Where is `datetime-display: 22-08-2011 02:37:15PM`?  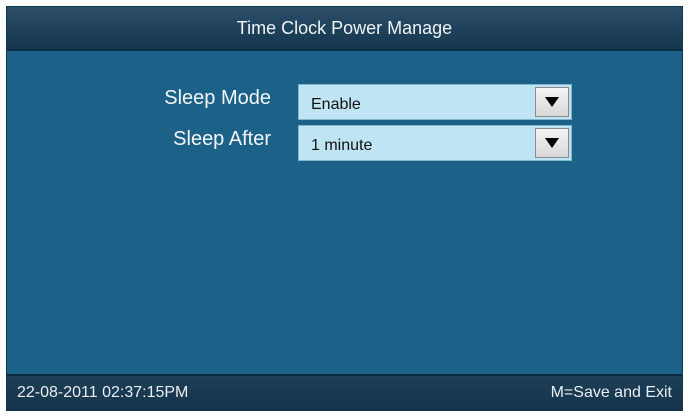
datetime-display: 22-08-2011 02:37:15PM is located at coordinates (103, 392).